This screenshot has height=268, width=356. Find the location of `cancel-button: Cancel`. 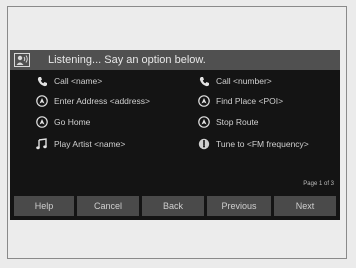

cancel-button: Cancel is located at coordinates (108, 206).